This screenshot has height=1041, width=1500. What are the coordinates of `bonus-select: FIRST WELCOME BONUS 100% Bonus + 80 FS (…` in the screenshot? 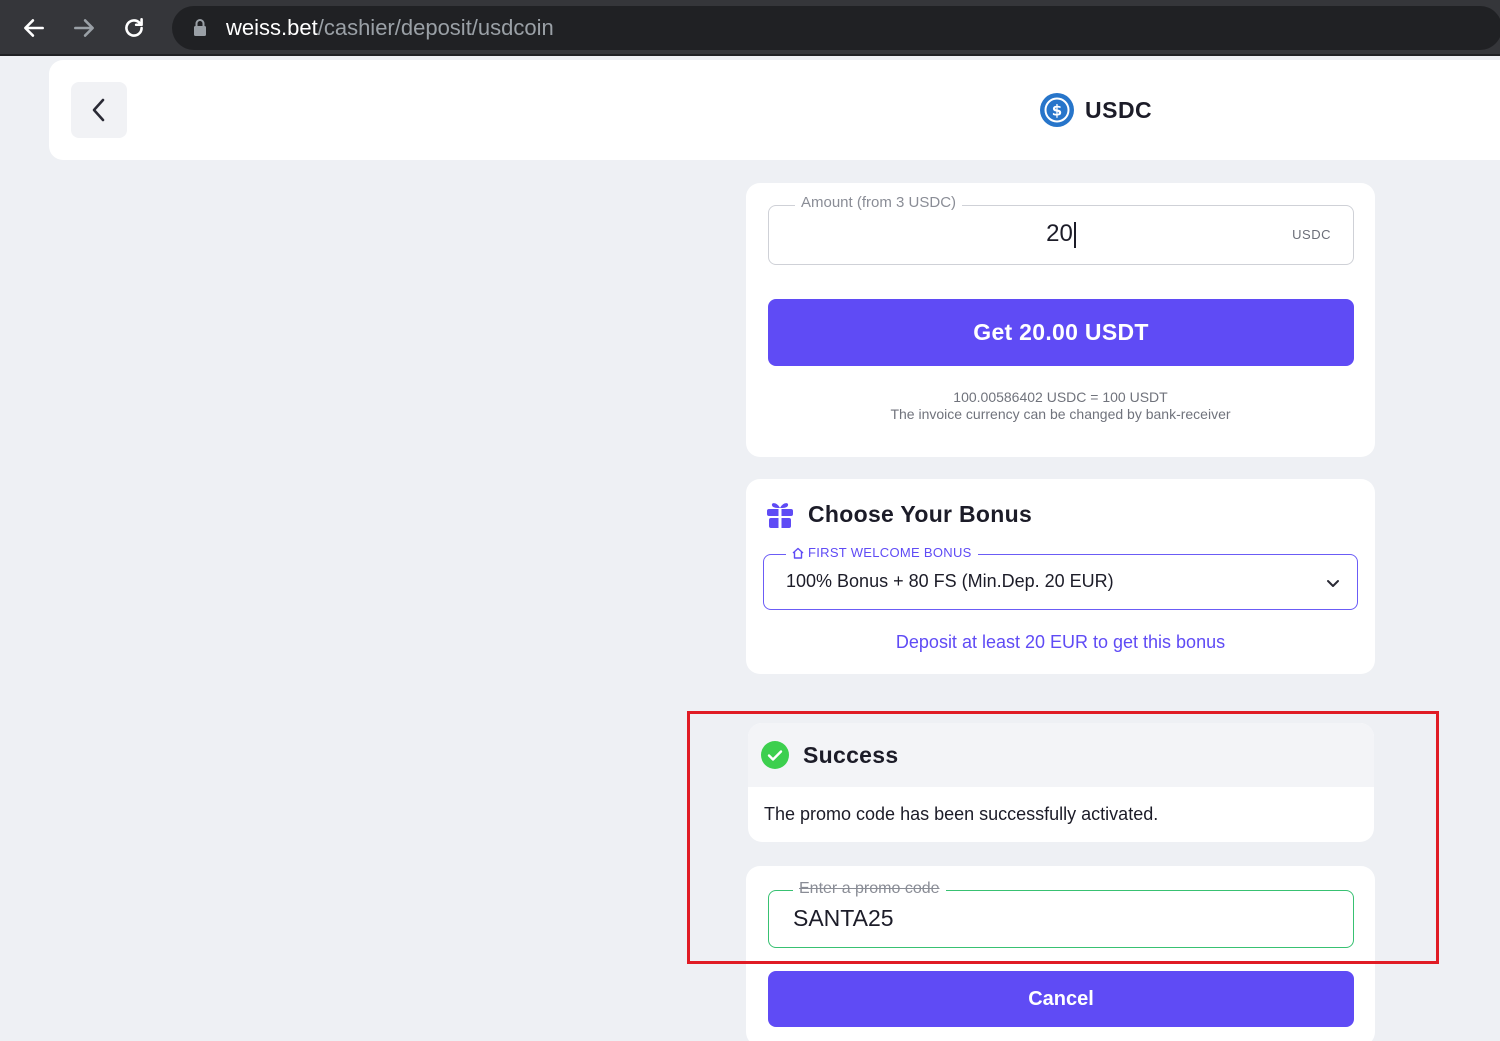 It's located at (1060, 577).